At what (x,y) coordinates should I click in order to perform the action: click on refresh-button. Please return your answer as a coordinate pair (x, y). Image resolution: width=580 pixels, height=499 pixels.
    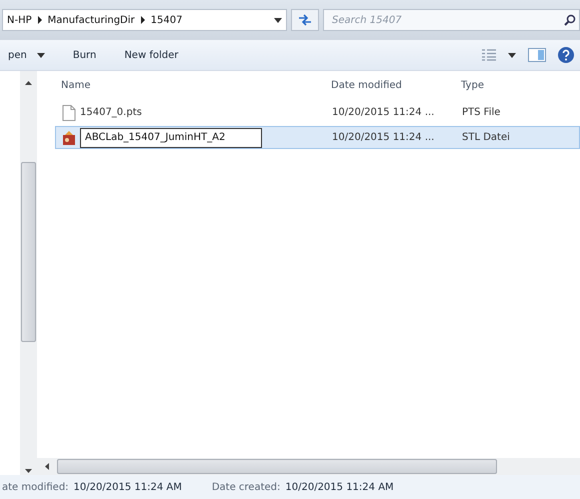
    Looking at the image, I should click on (305, 20).